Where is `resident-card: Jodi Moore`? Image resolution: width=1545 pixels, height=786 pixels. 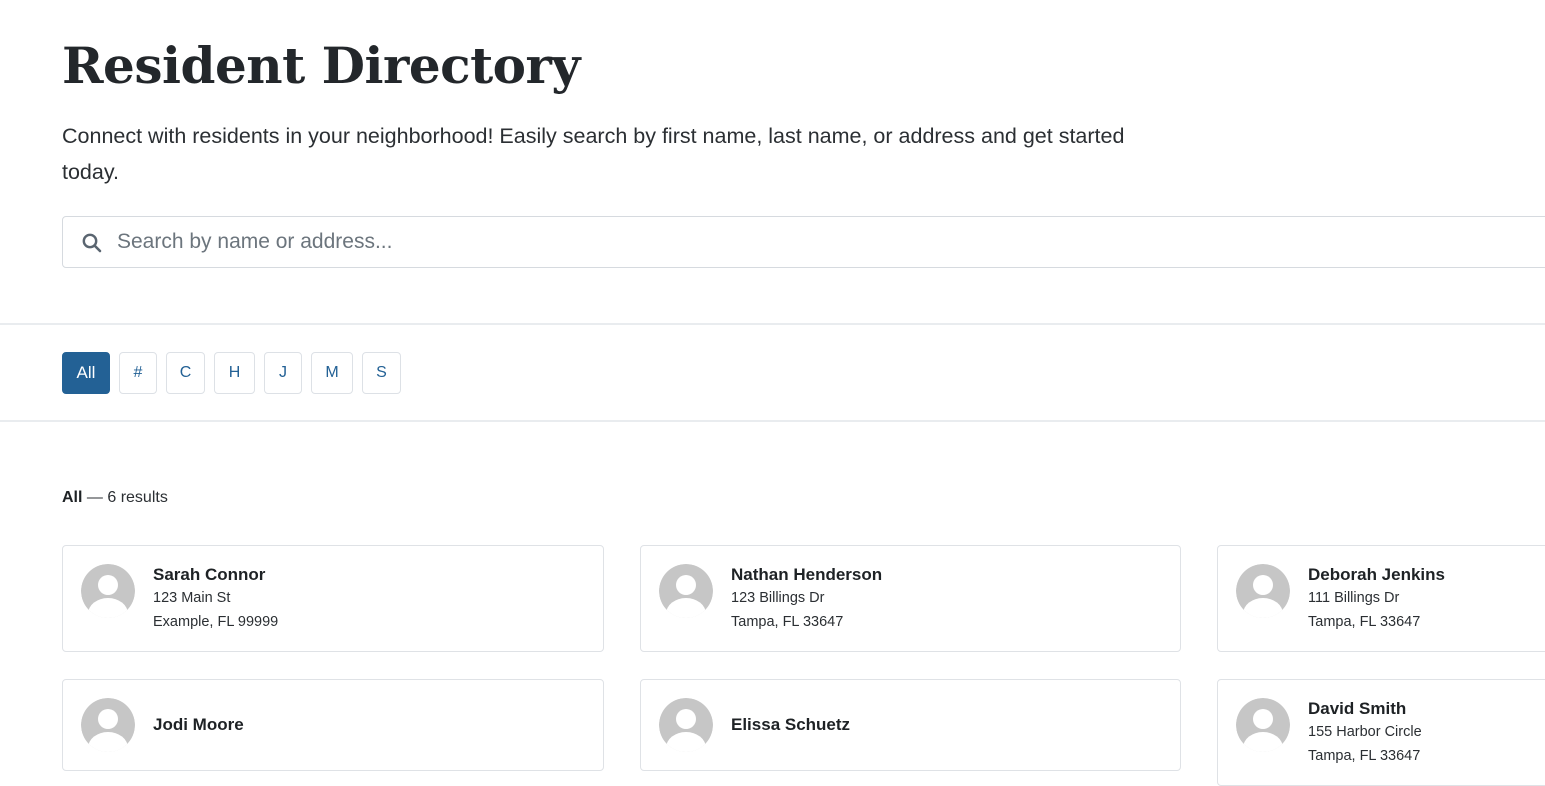 resident-card: Jodi Moore is located at coordinates (333, 725).